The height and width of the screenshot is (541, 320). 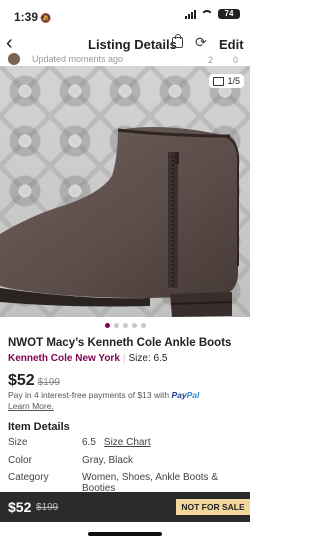 I want to click on home-area, so click(x=125, y=531).